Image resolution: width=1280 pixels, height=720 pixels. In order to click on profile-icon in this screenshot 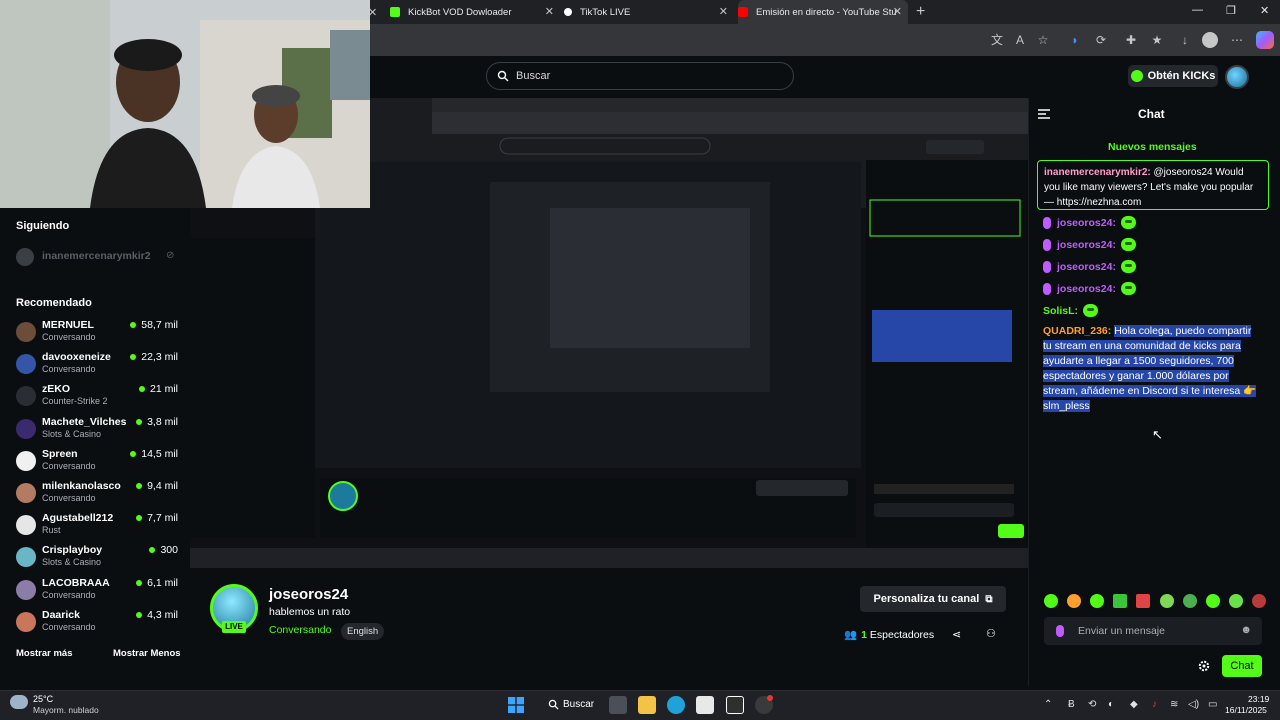, I will do `click(1210, 40)`.